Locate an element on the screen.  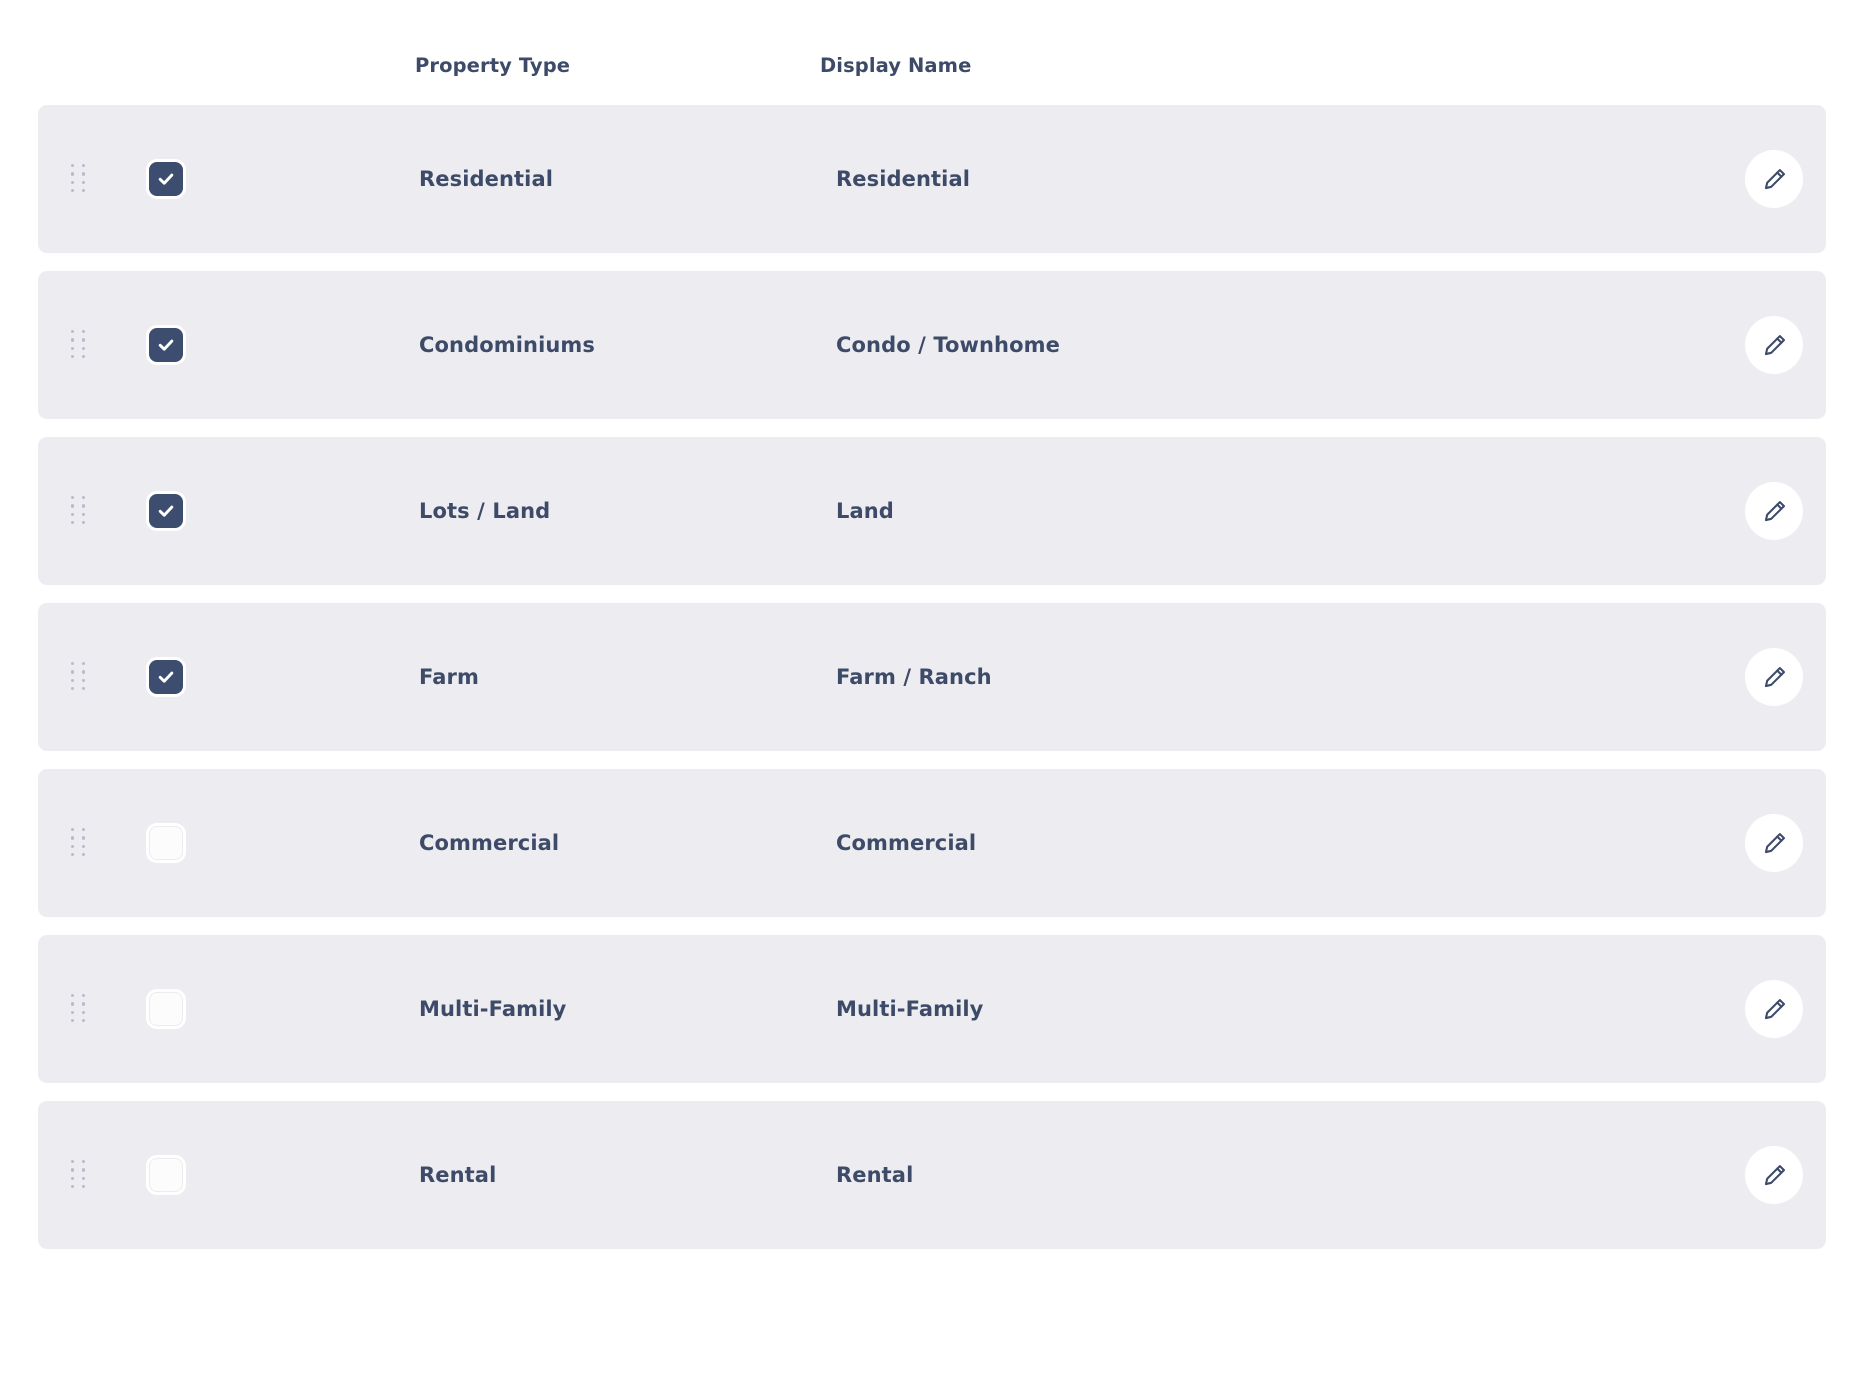
cell-display-name: Farm / Ranch is located at coordinates (914, 677).